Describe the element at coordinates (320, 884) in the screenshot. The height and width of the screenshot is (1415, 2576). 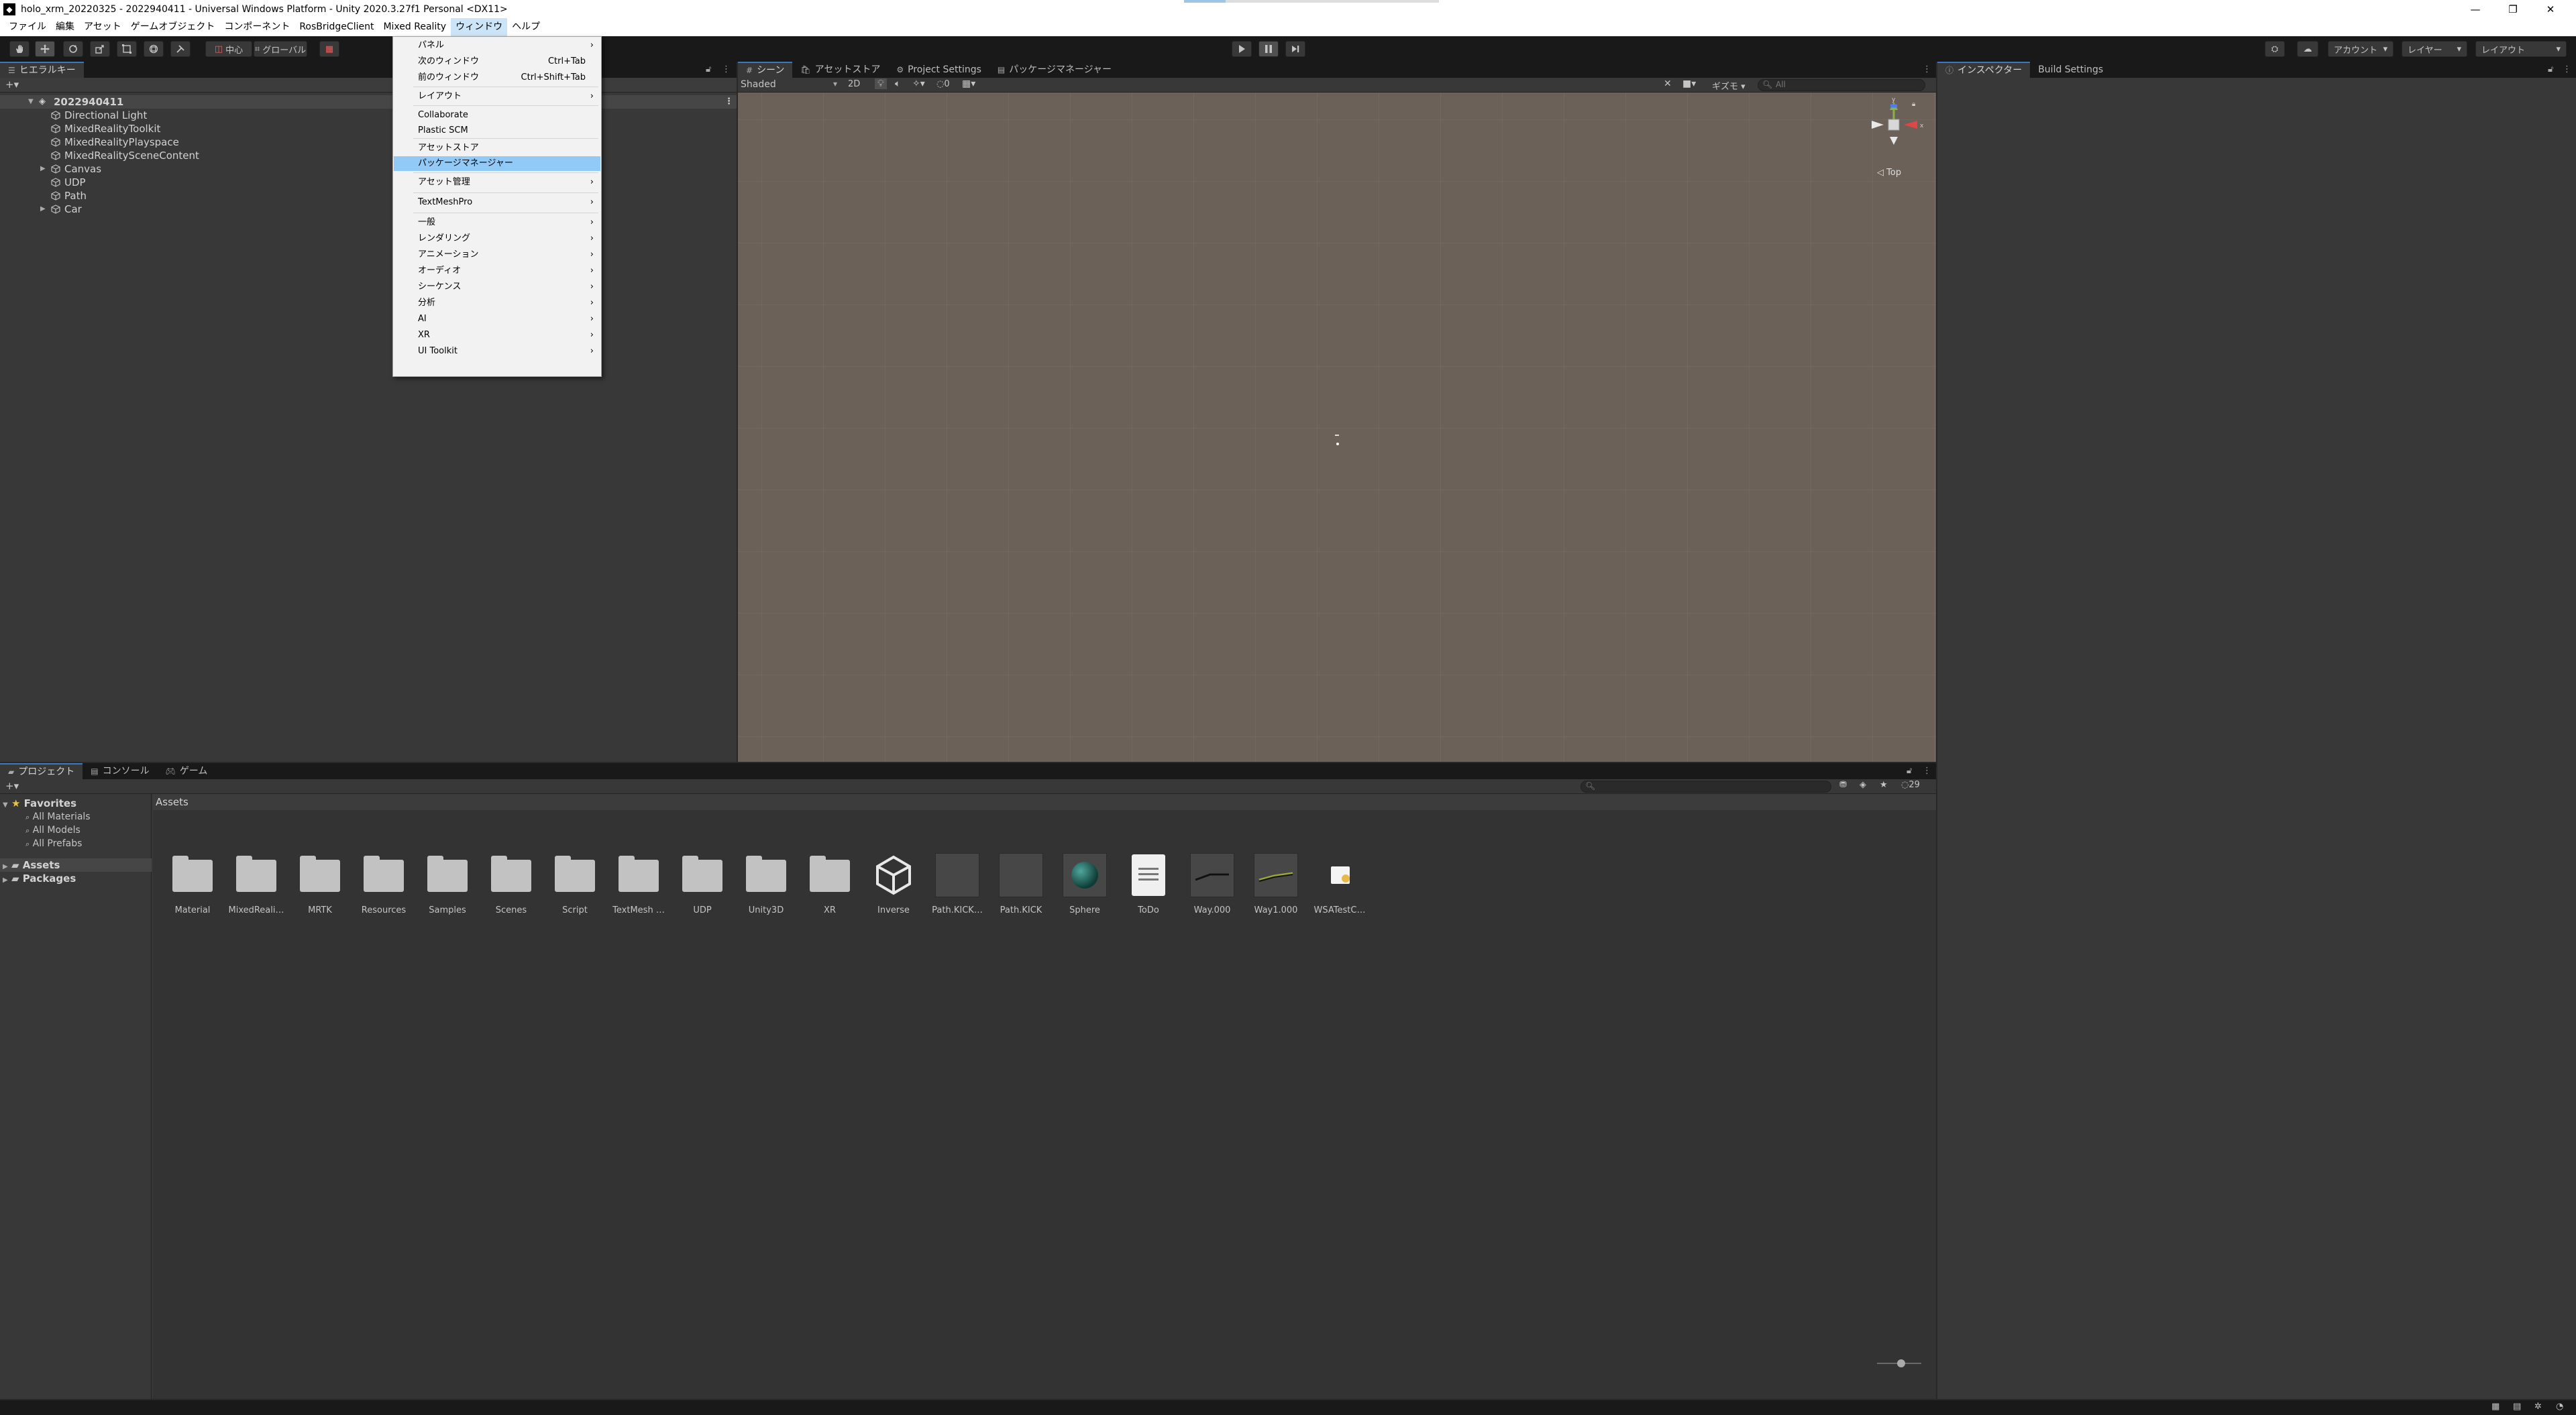
I see `asset-item: MRTK` at that location.